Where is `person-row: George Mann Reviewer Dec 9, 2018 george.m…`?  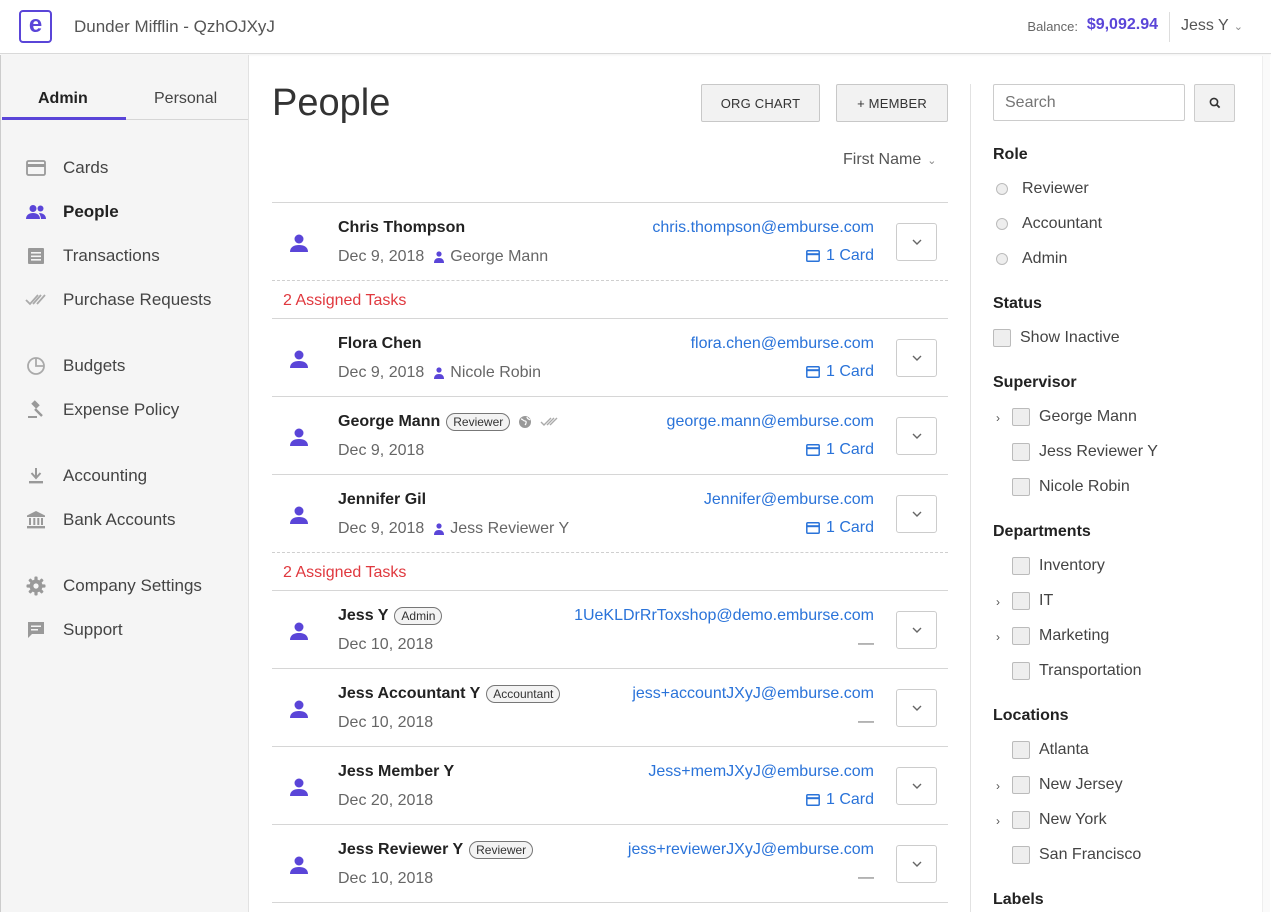 person-row: George Mann Reviewer Dec 9, 2018 george.m… is located at coordinates (610, 436).